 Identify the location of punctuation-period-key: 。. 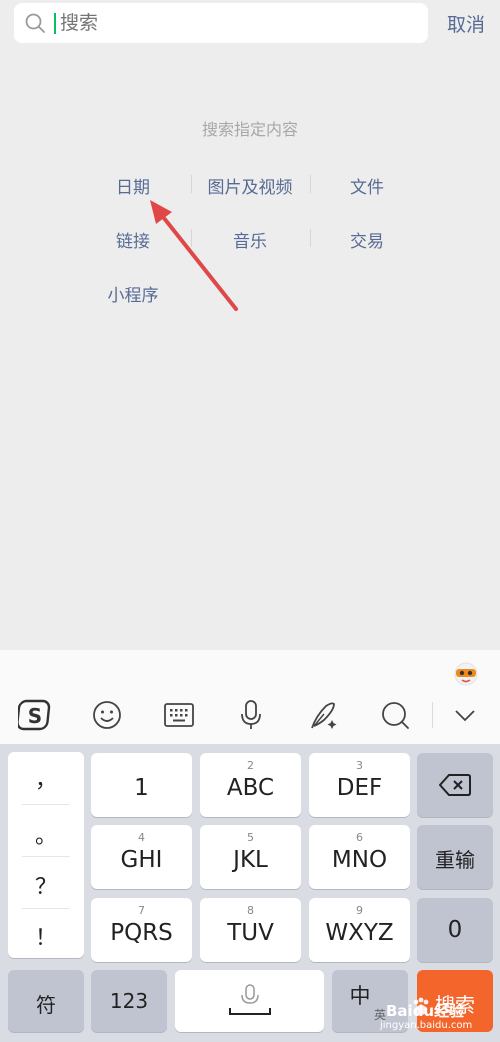
(46, 834).